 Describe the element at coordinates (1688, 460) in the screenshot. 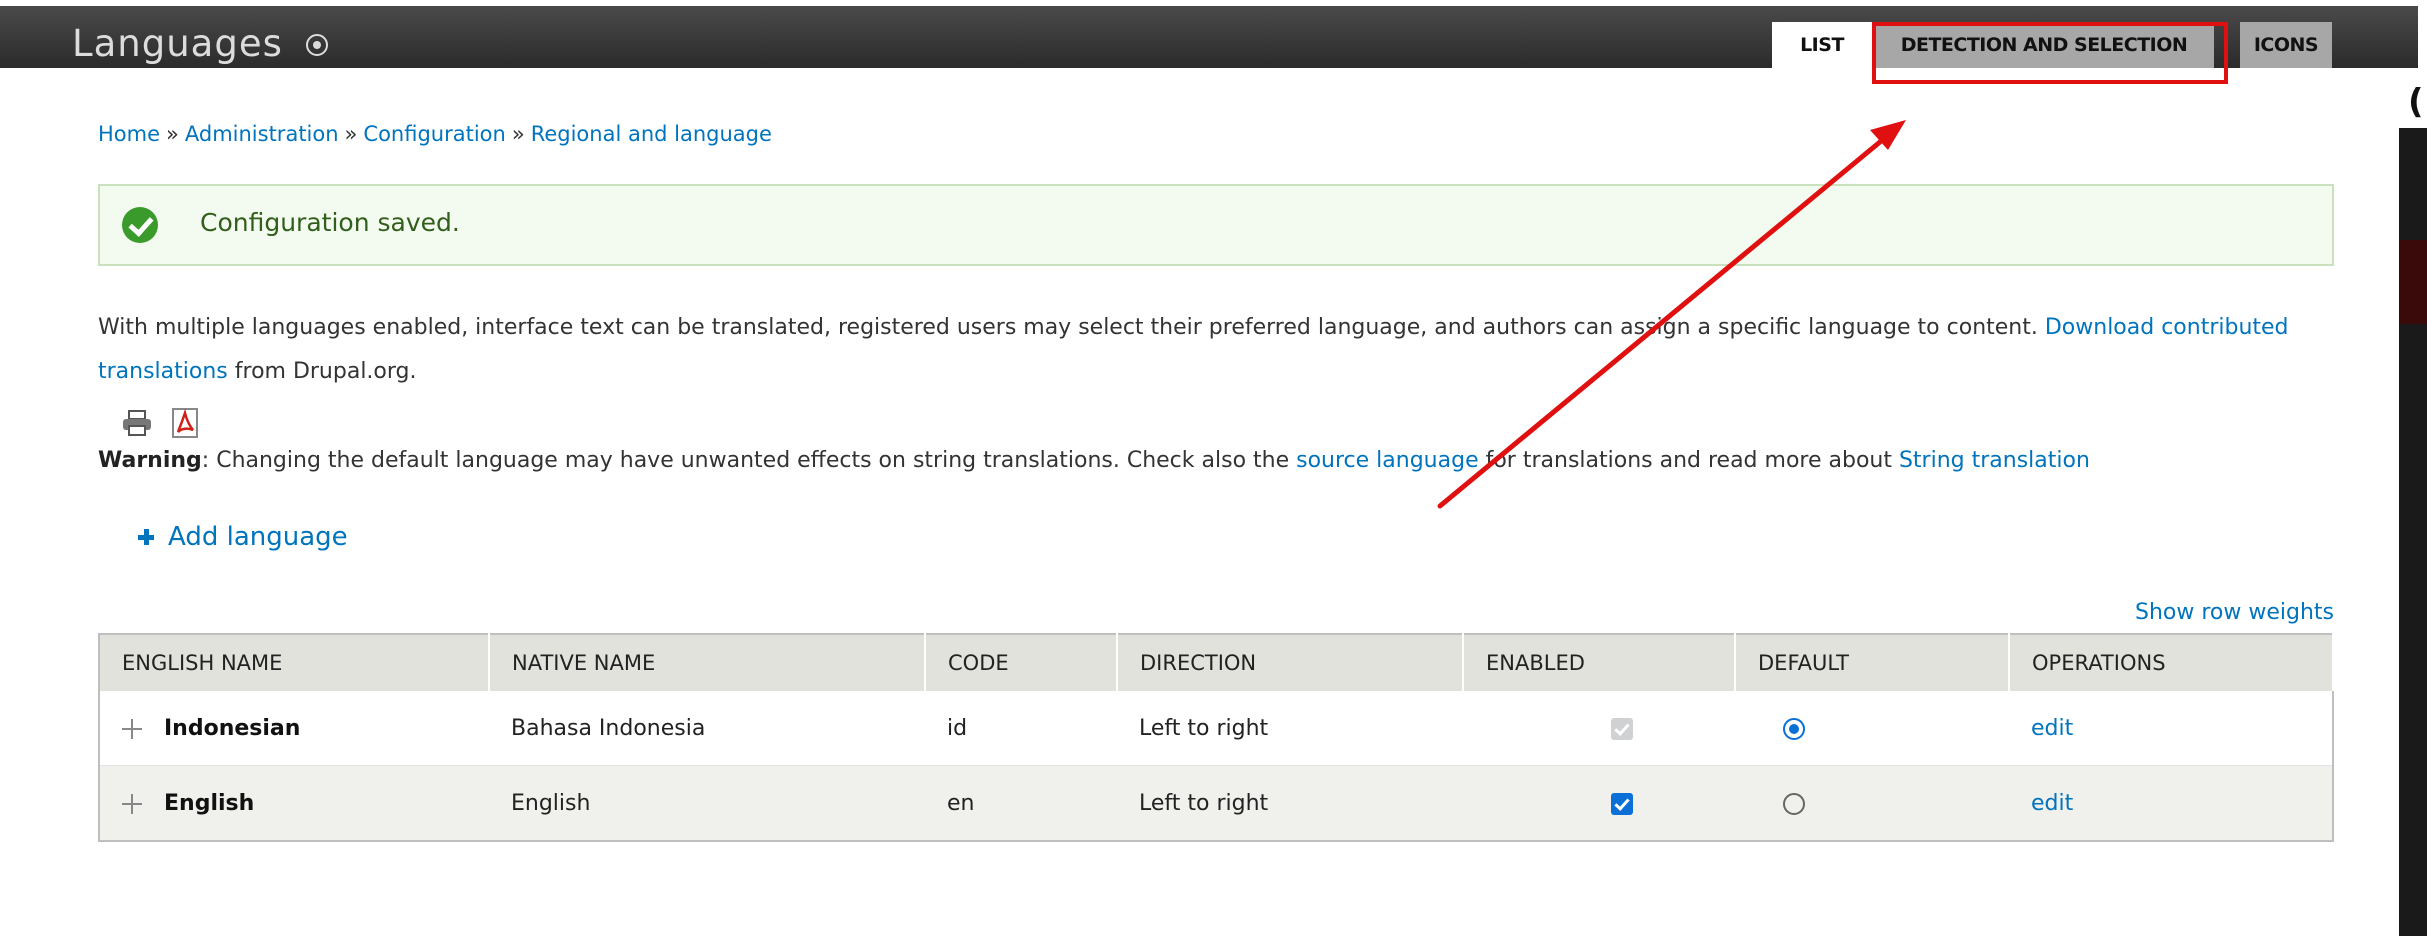

I see `warning-text-2: for translations and read more about` at that location.